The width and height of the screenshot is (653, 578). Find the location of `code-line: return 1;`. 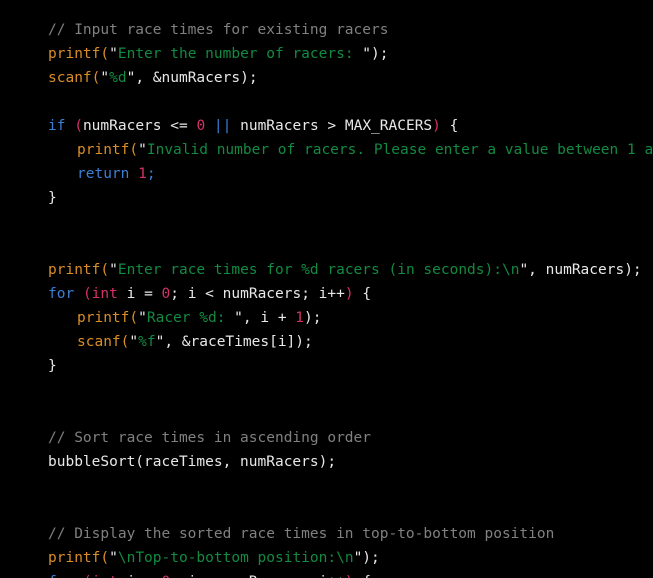

code-line: return 1; is located at coordinates (326, 174).